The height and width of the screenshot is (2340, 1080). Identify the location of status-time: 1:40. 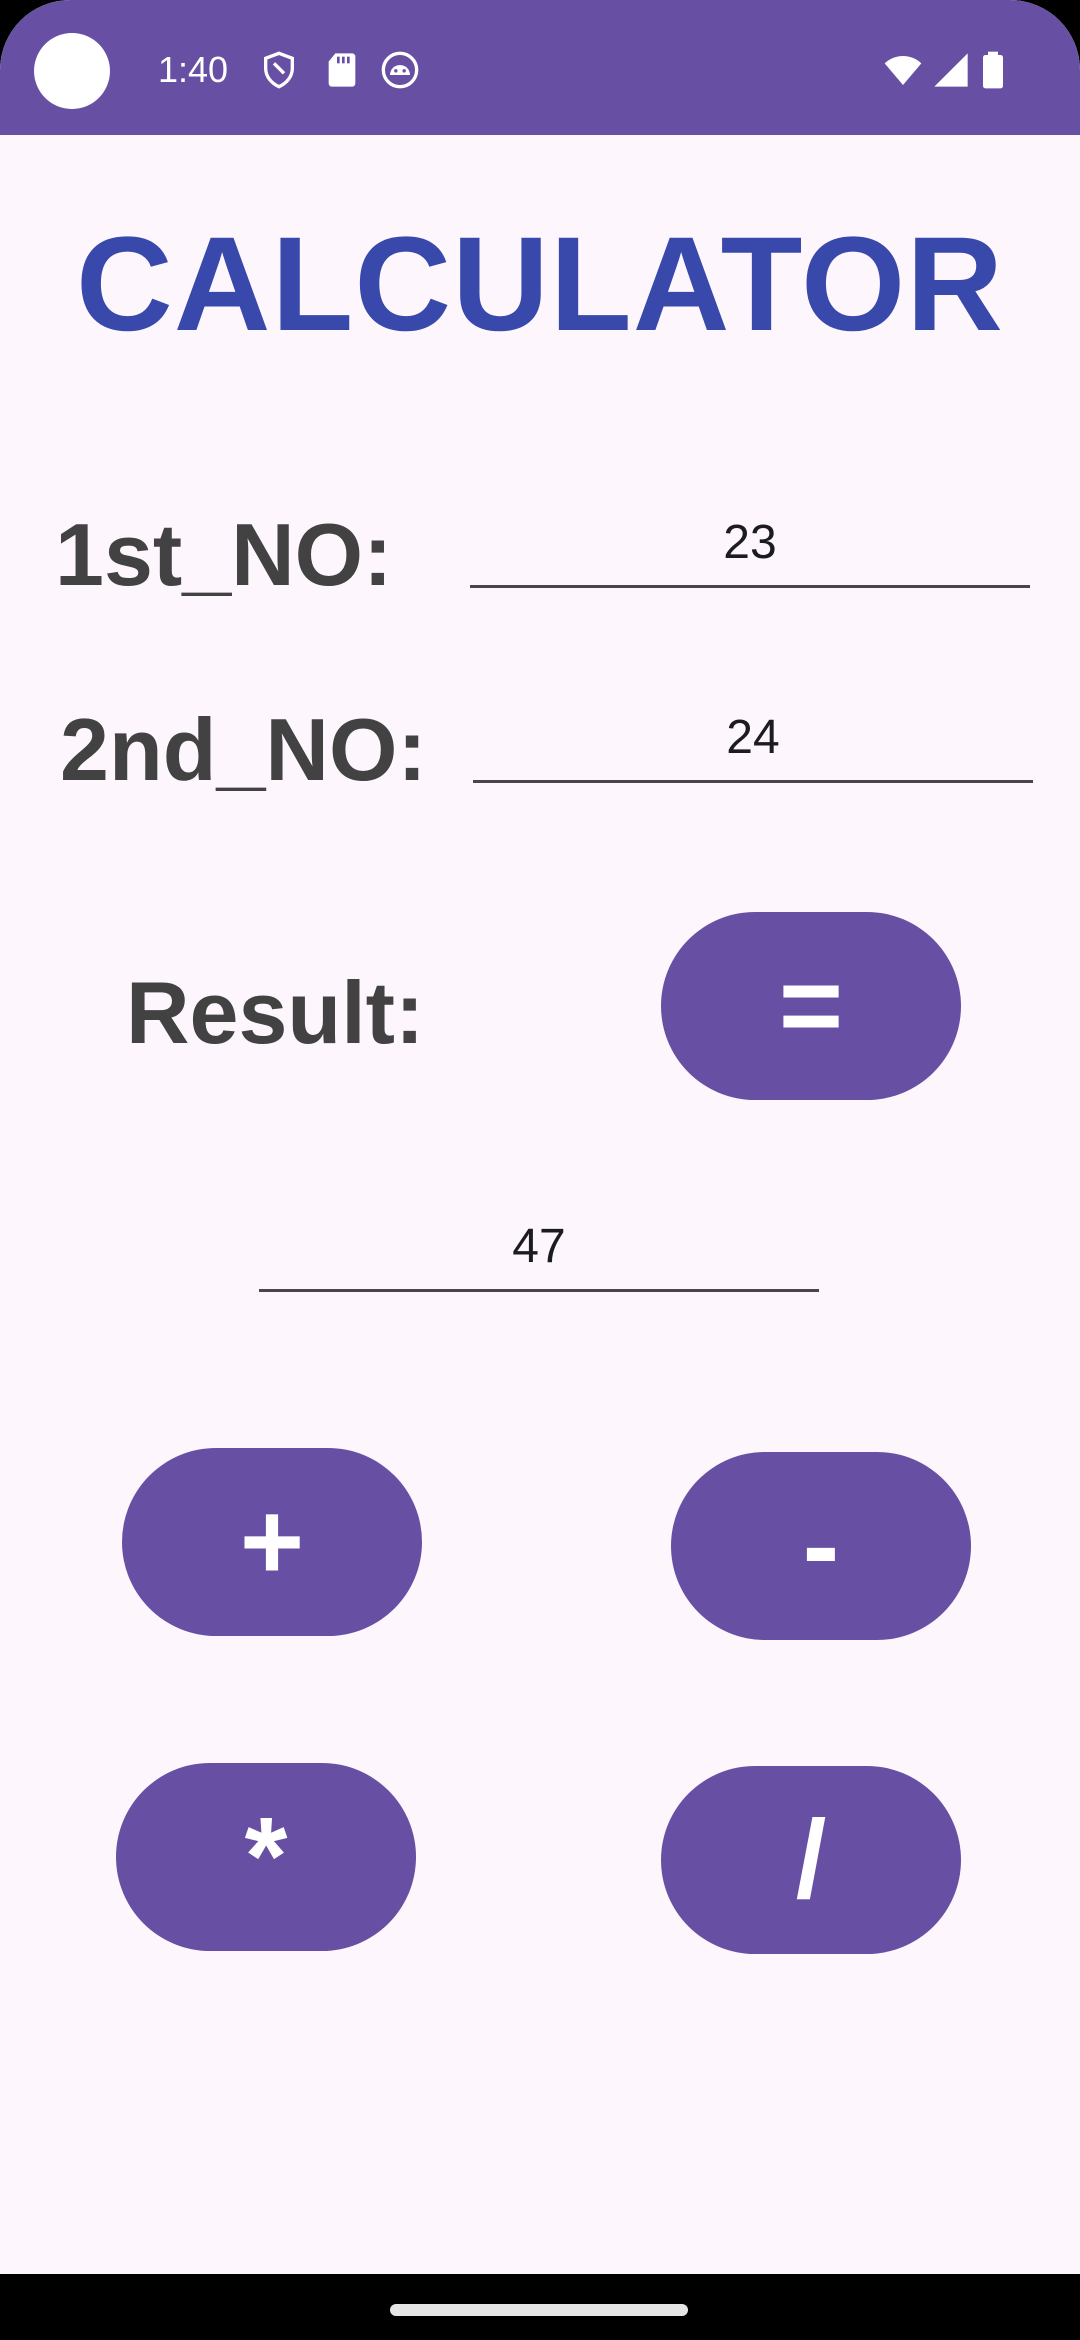
(193, 69).